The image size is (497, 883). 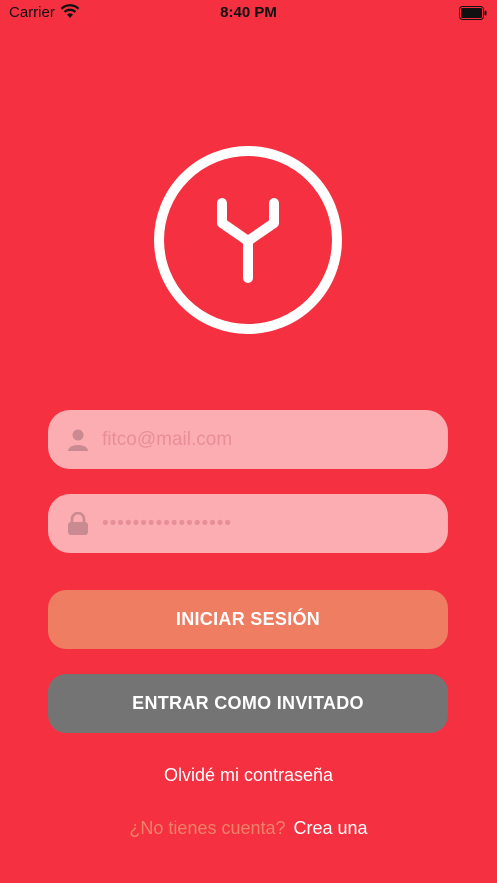 What do you see at coordinates (267, 439) in the screenshot?
I see `email-input` at bounding box center [267, 439].